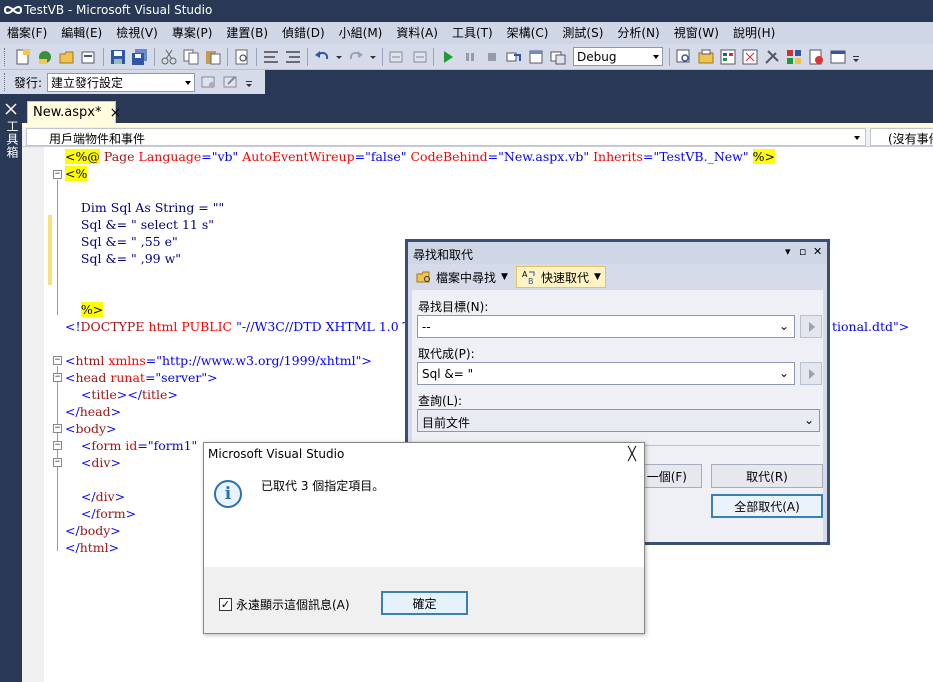  Describe the element at coordinates (582, 33) in the screenshot. I see `menu-test: 測試(S)` at that location.